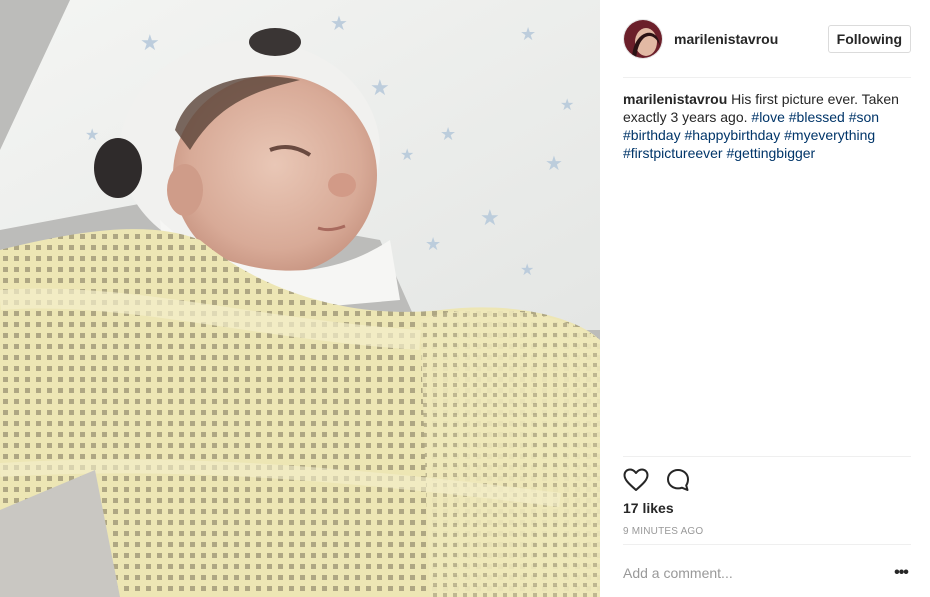  I want to click on author-avatar, so click(643, 39).